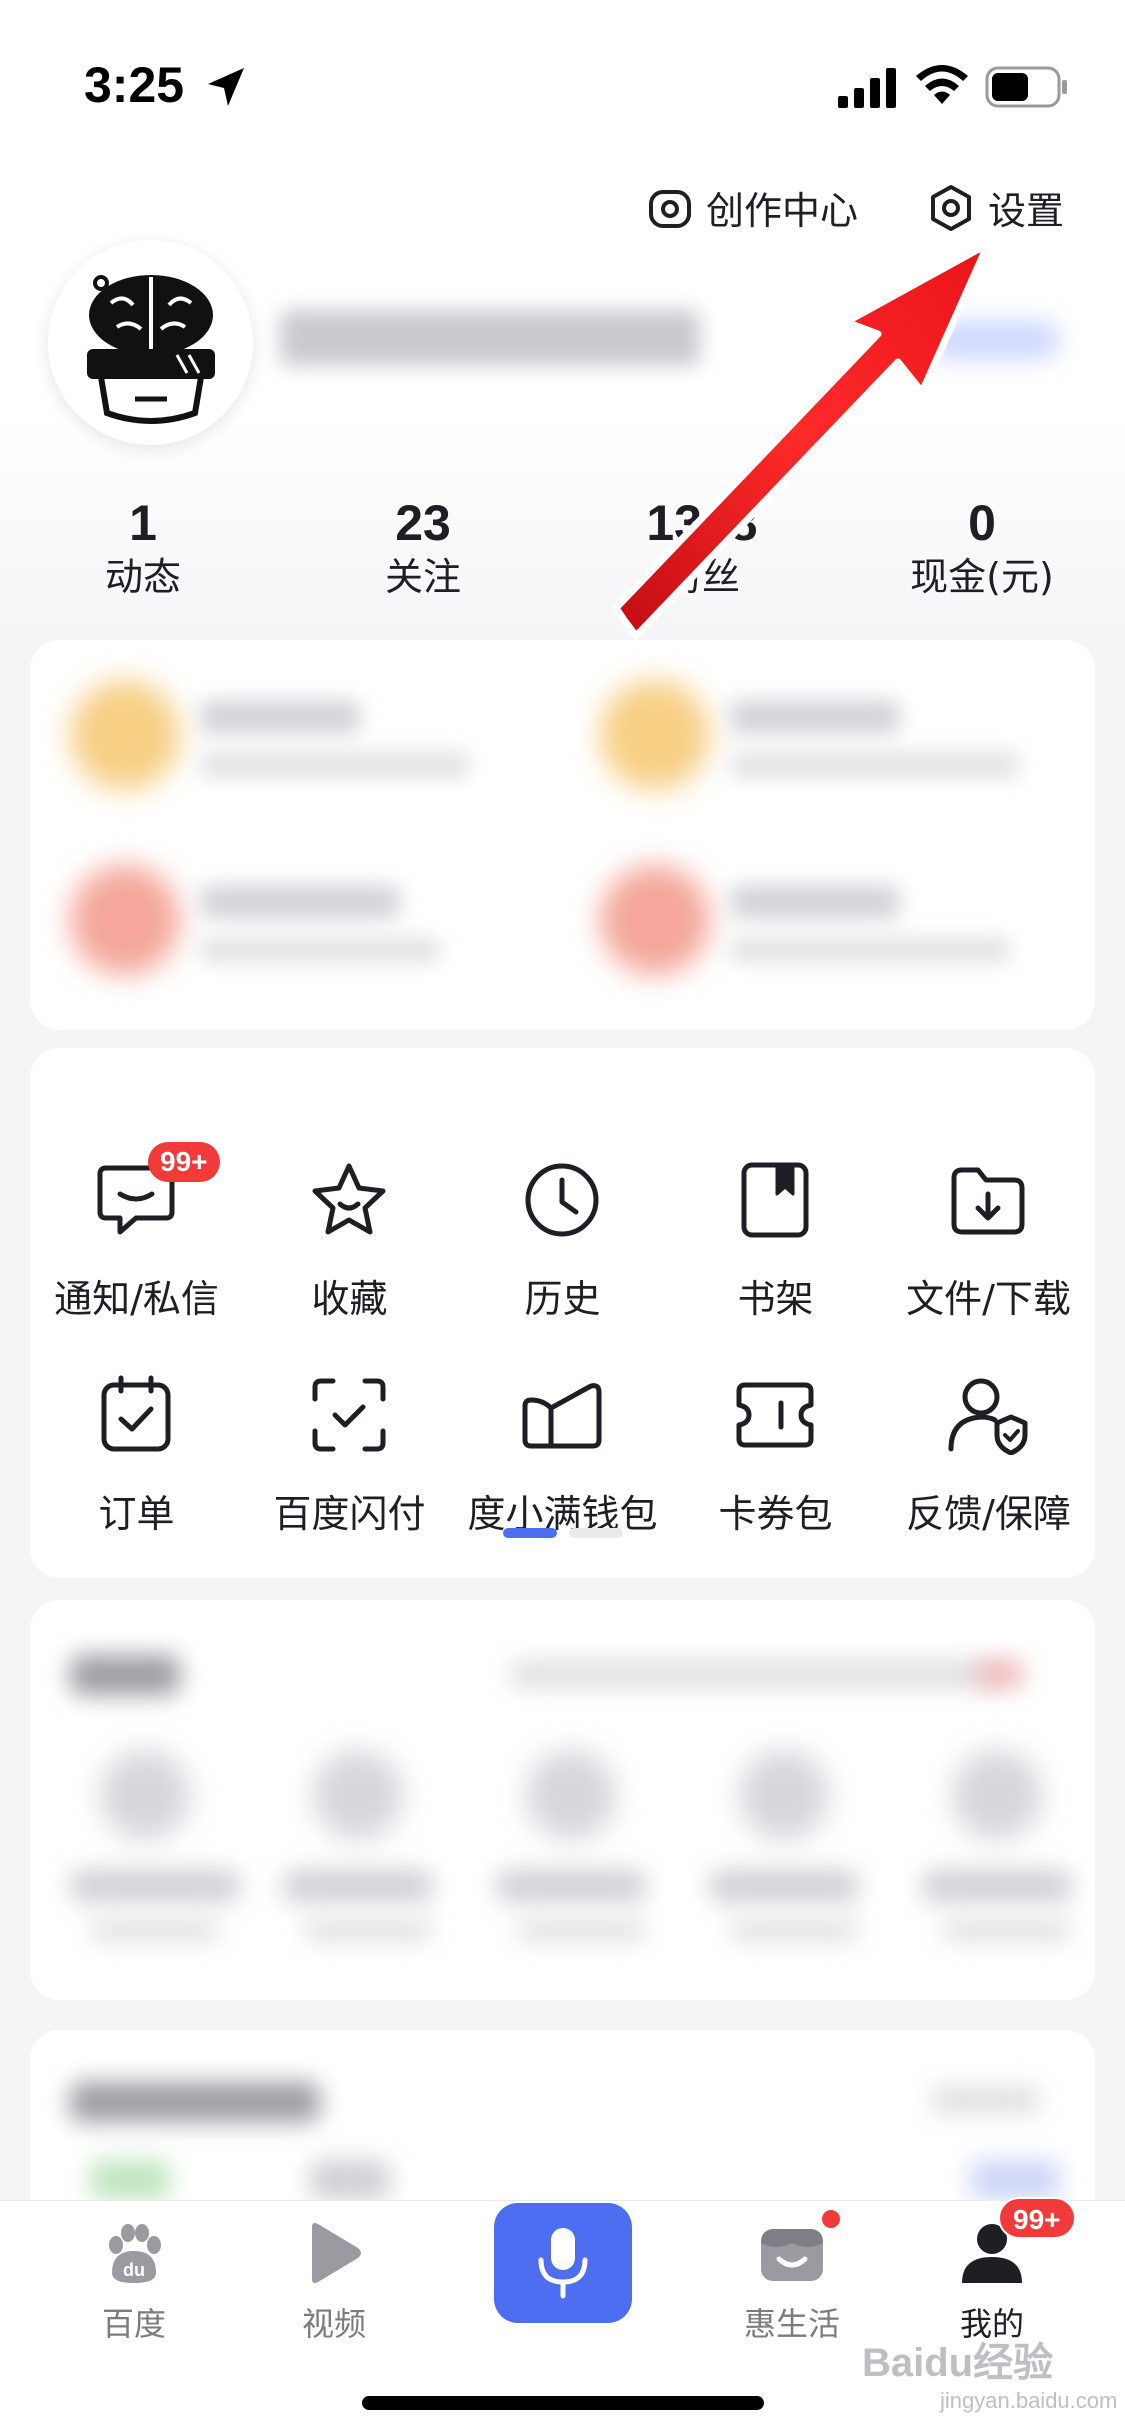 The height and width of the screenshot is (2436, 1125). I want to click on grid-item-files: 文件/下载, so click(988, 1209).